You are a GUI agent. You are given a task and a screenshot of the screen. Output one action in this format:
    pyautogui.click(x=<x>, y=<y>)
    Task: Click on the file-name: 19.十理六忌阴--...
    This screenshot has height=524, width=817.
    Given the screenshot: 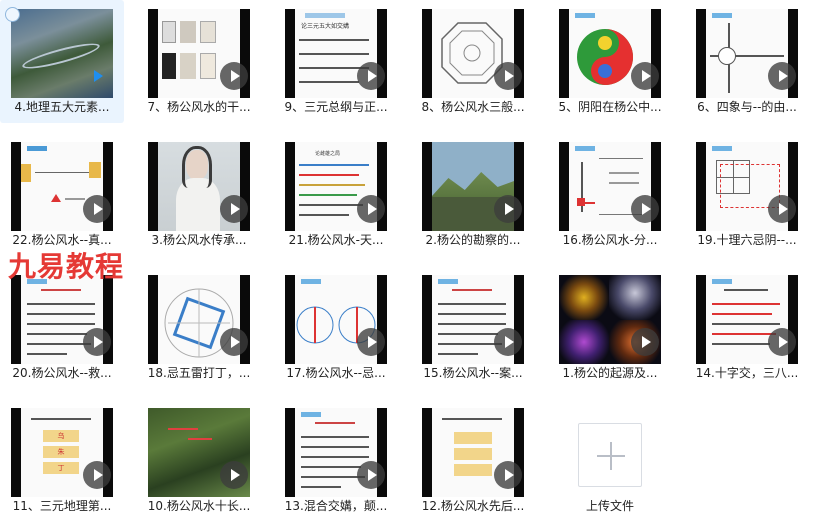 What is the action you would take?
    pyautogui.click(x=747, y=240)
    